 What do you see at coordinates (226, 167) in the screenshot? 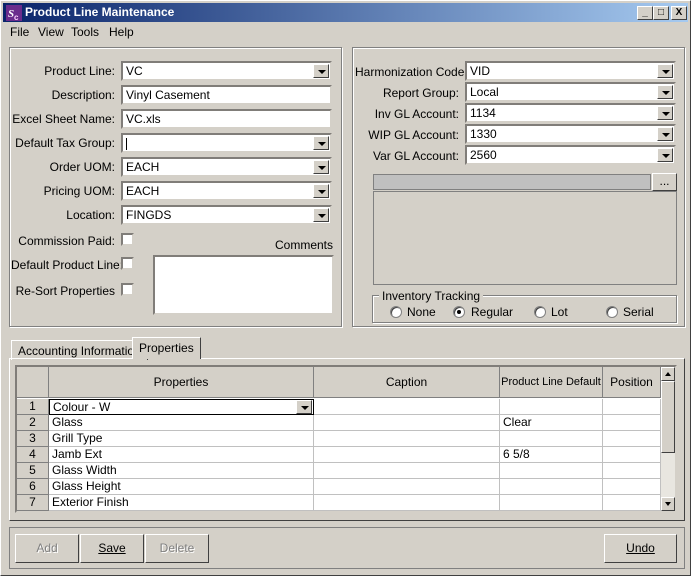
I see `order-uom-combo: EACH` at bounding box center [226, 167].